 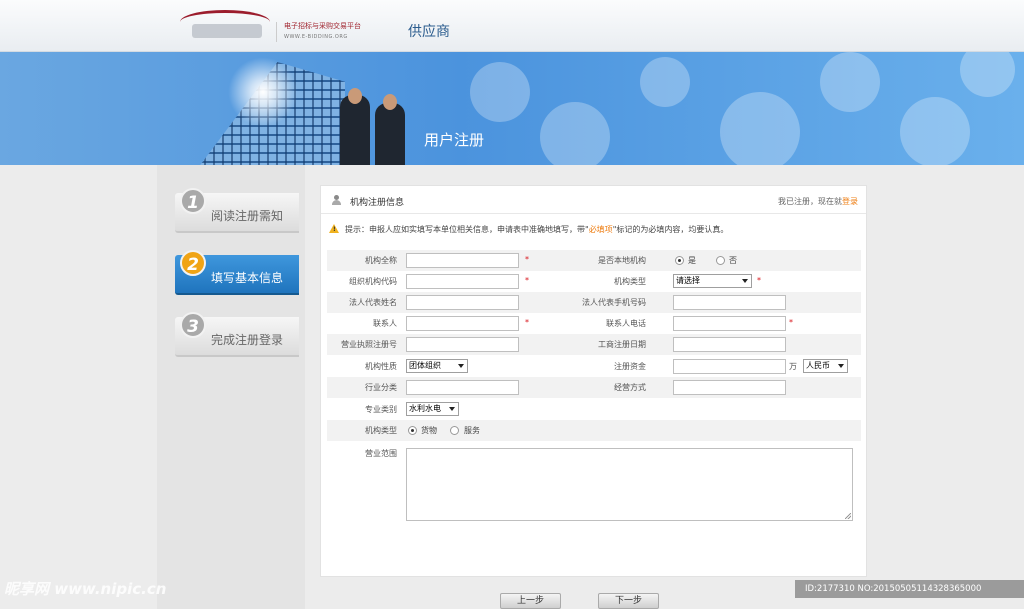 I want to click on reg-capital-input, so click(x=729, y=366).